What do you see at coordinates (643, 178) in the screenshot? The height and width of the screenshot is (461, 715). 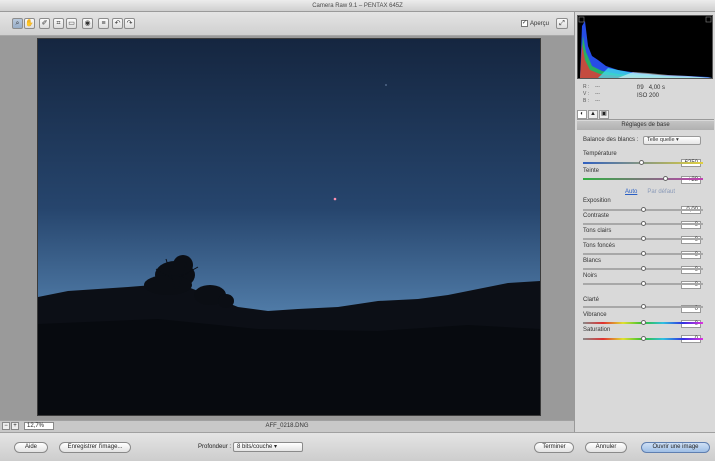 I see `tint-slider` at bounding box center [643, 178].